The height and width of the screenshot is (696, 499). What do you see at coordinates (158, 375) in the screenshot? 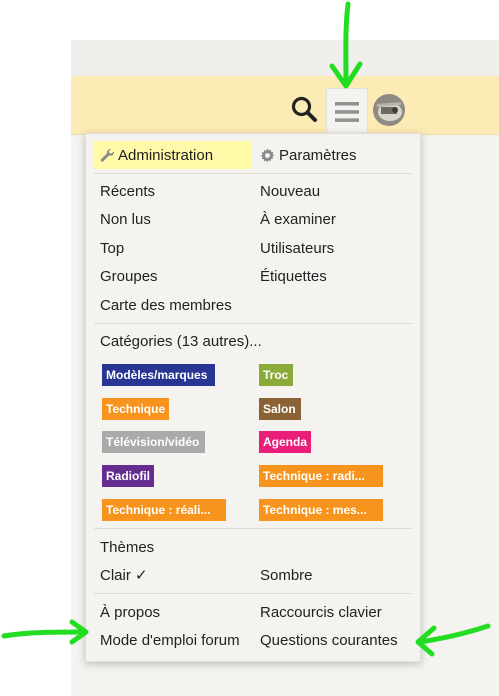
I see `category-badge: Modèles/marques` at bounding box center [158, 375].